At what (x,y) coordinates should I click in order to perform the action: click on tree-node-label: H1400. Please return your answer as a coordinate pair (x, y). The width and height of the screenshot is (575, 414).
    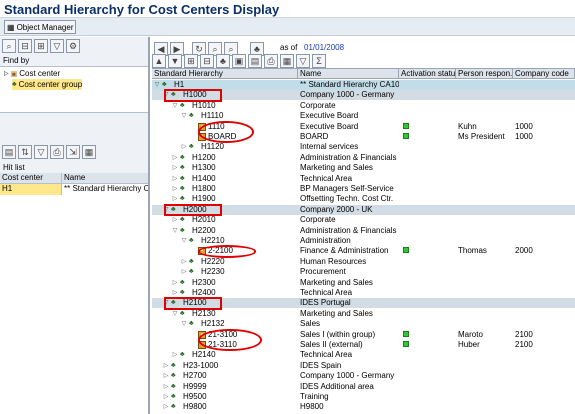
    Looking at the image, I should click on (204, 179).